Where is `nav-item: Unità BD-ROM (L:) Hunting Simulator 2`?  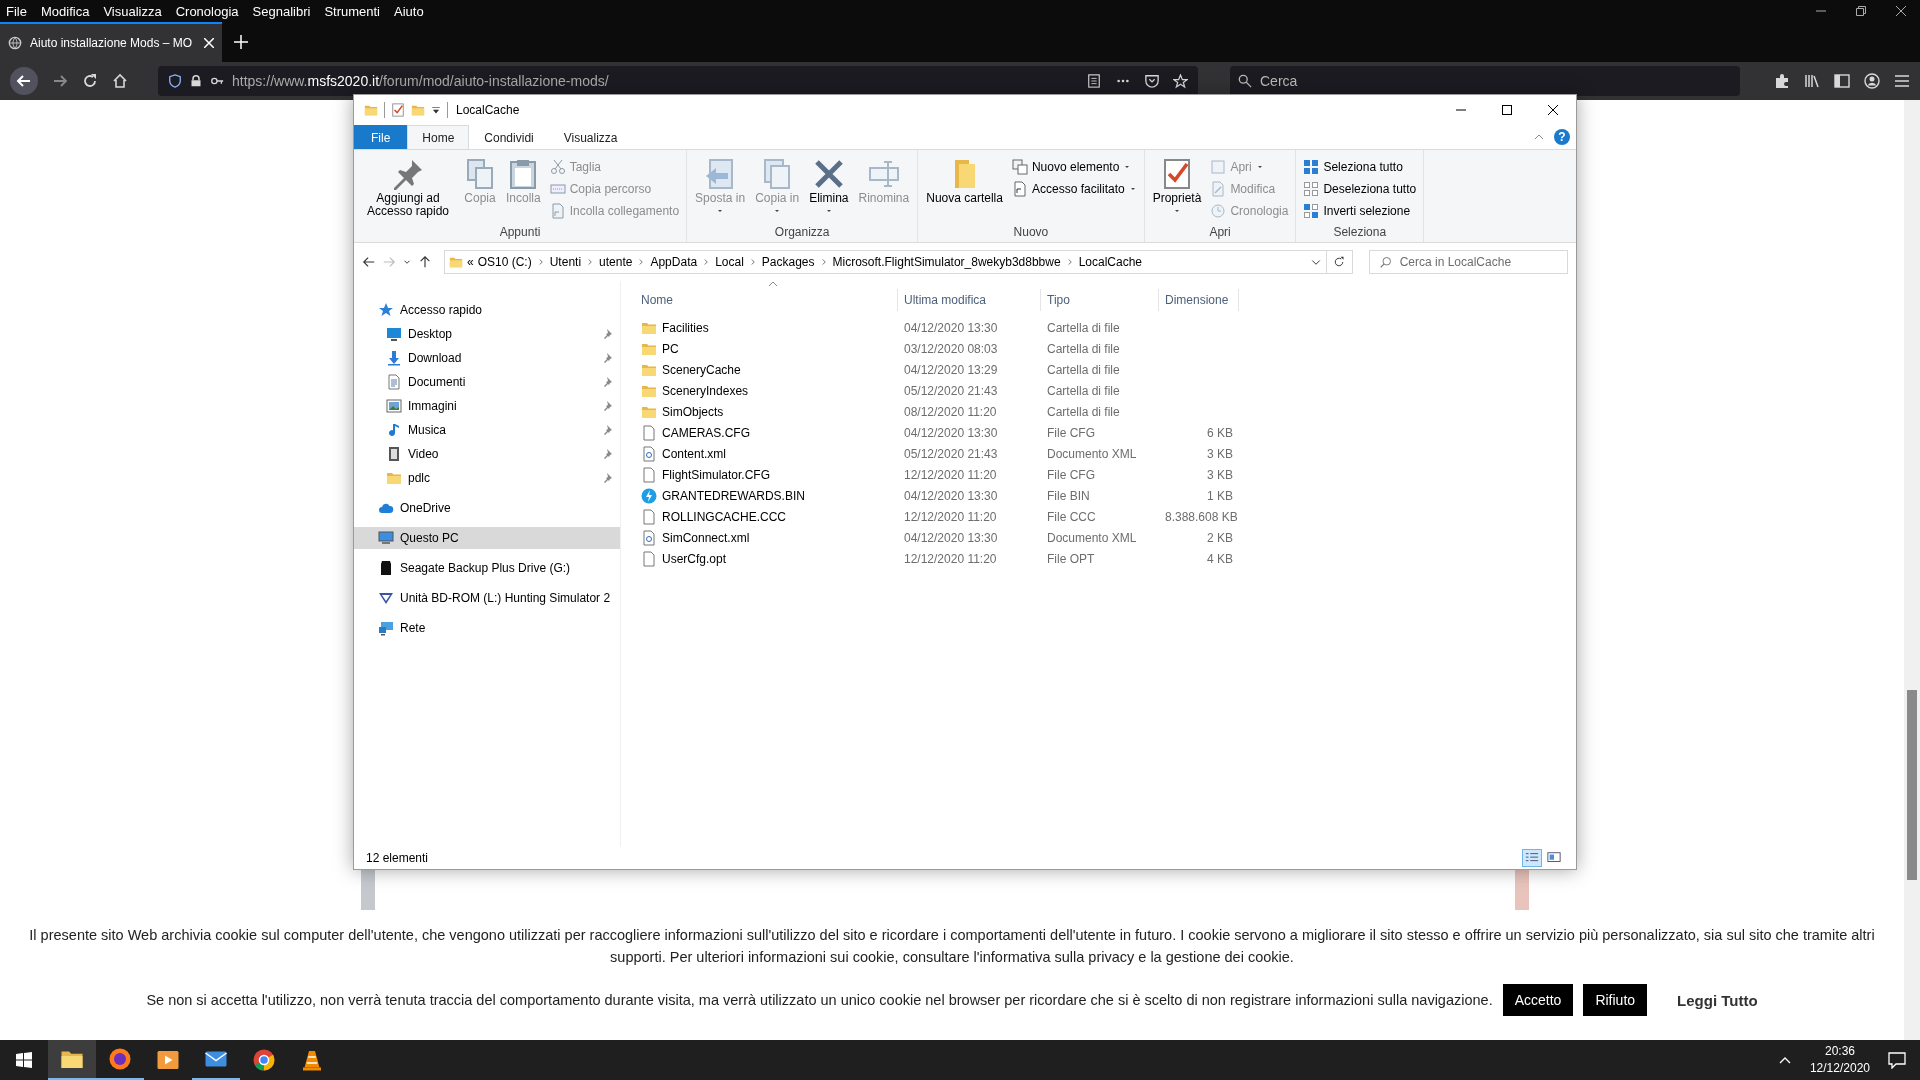
nav-item: Unità BD-ROM (L:) Hunting Simulator 2 is located at coordinates (487, 598).